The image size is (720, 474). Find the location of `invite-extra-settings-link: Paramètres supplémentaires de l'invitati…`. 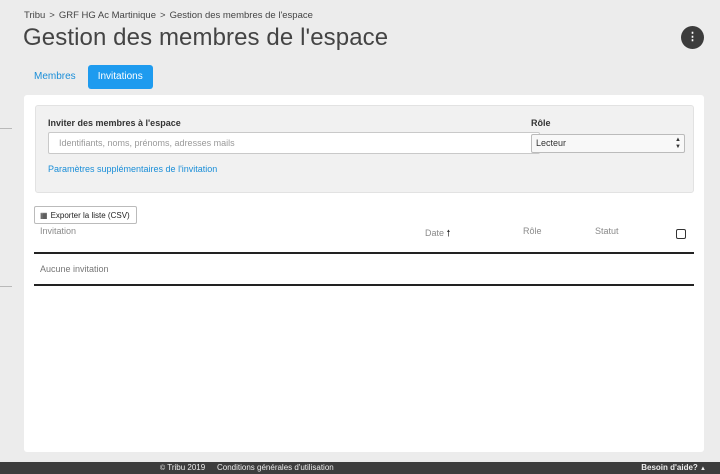

invite-extra-settings-link: Paramètres supplémentaires de l'invitati… is located at coordinates (132, 169).